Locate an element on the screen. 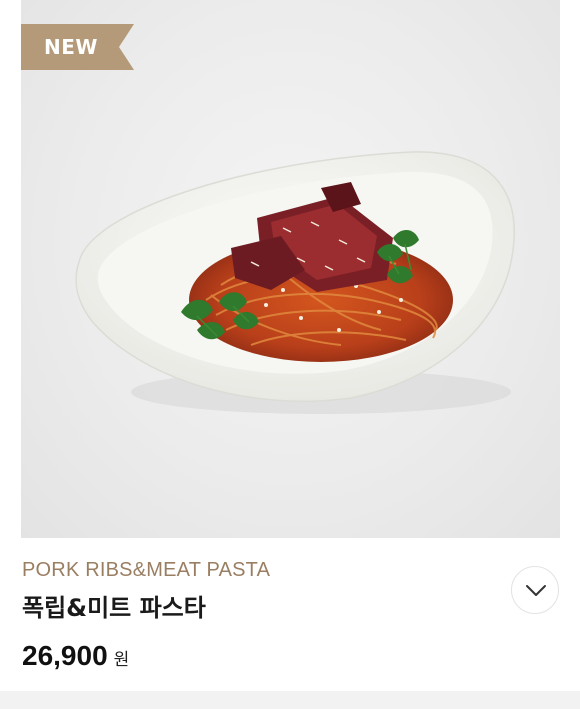 Image resolution: width=580 pixels, height=709 pixels. product-name-english: PORK RIBS&MEAT PASTA is located at coordinates (146, 570).